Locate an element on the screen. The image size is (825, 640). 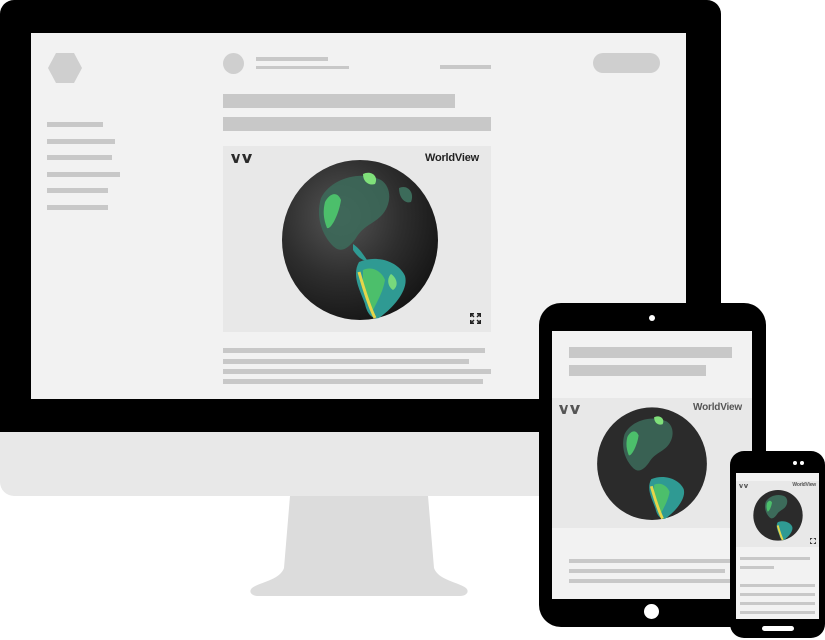
phone-screen: WorldView is located at coordinates (777, 546).